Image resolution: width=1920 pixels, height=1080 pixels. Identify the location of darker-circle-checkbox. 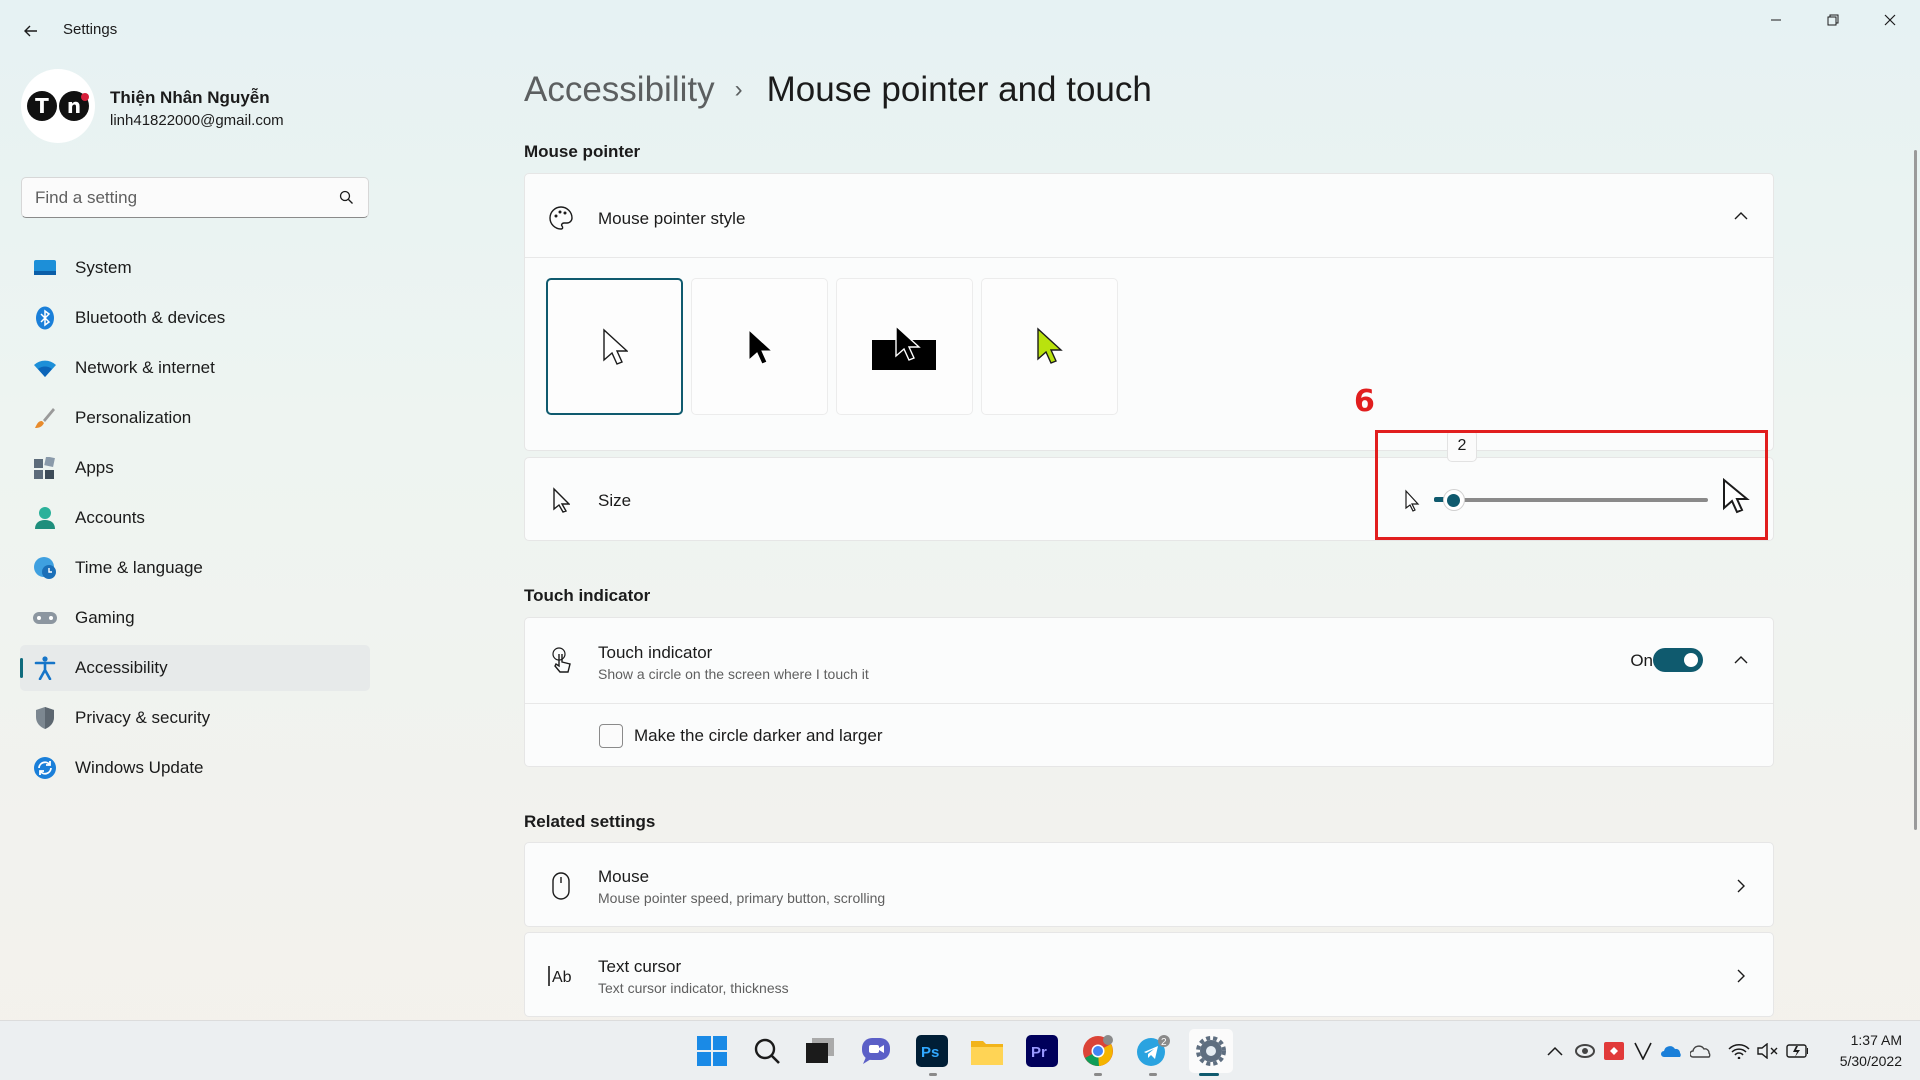
(611, 736).